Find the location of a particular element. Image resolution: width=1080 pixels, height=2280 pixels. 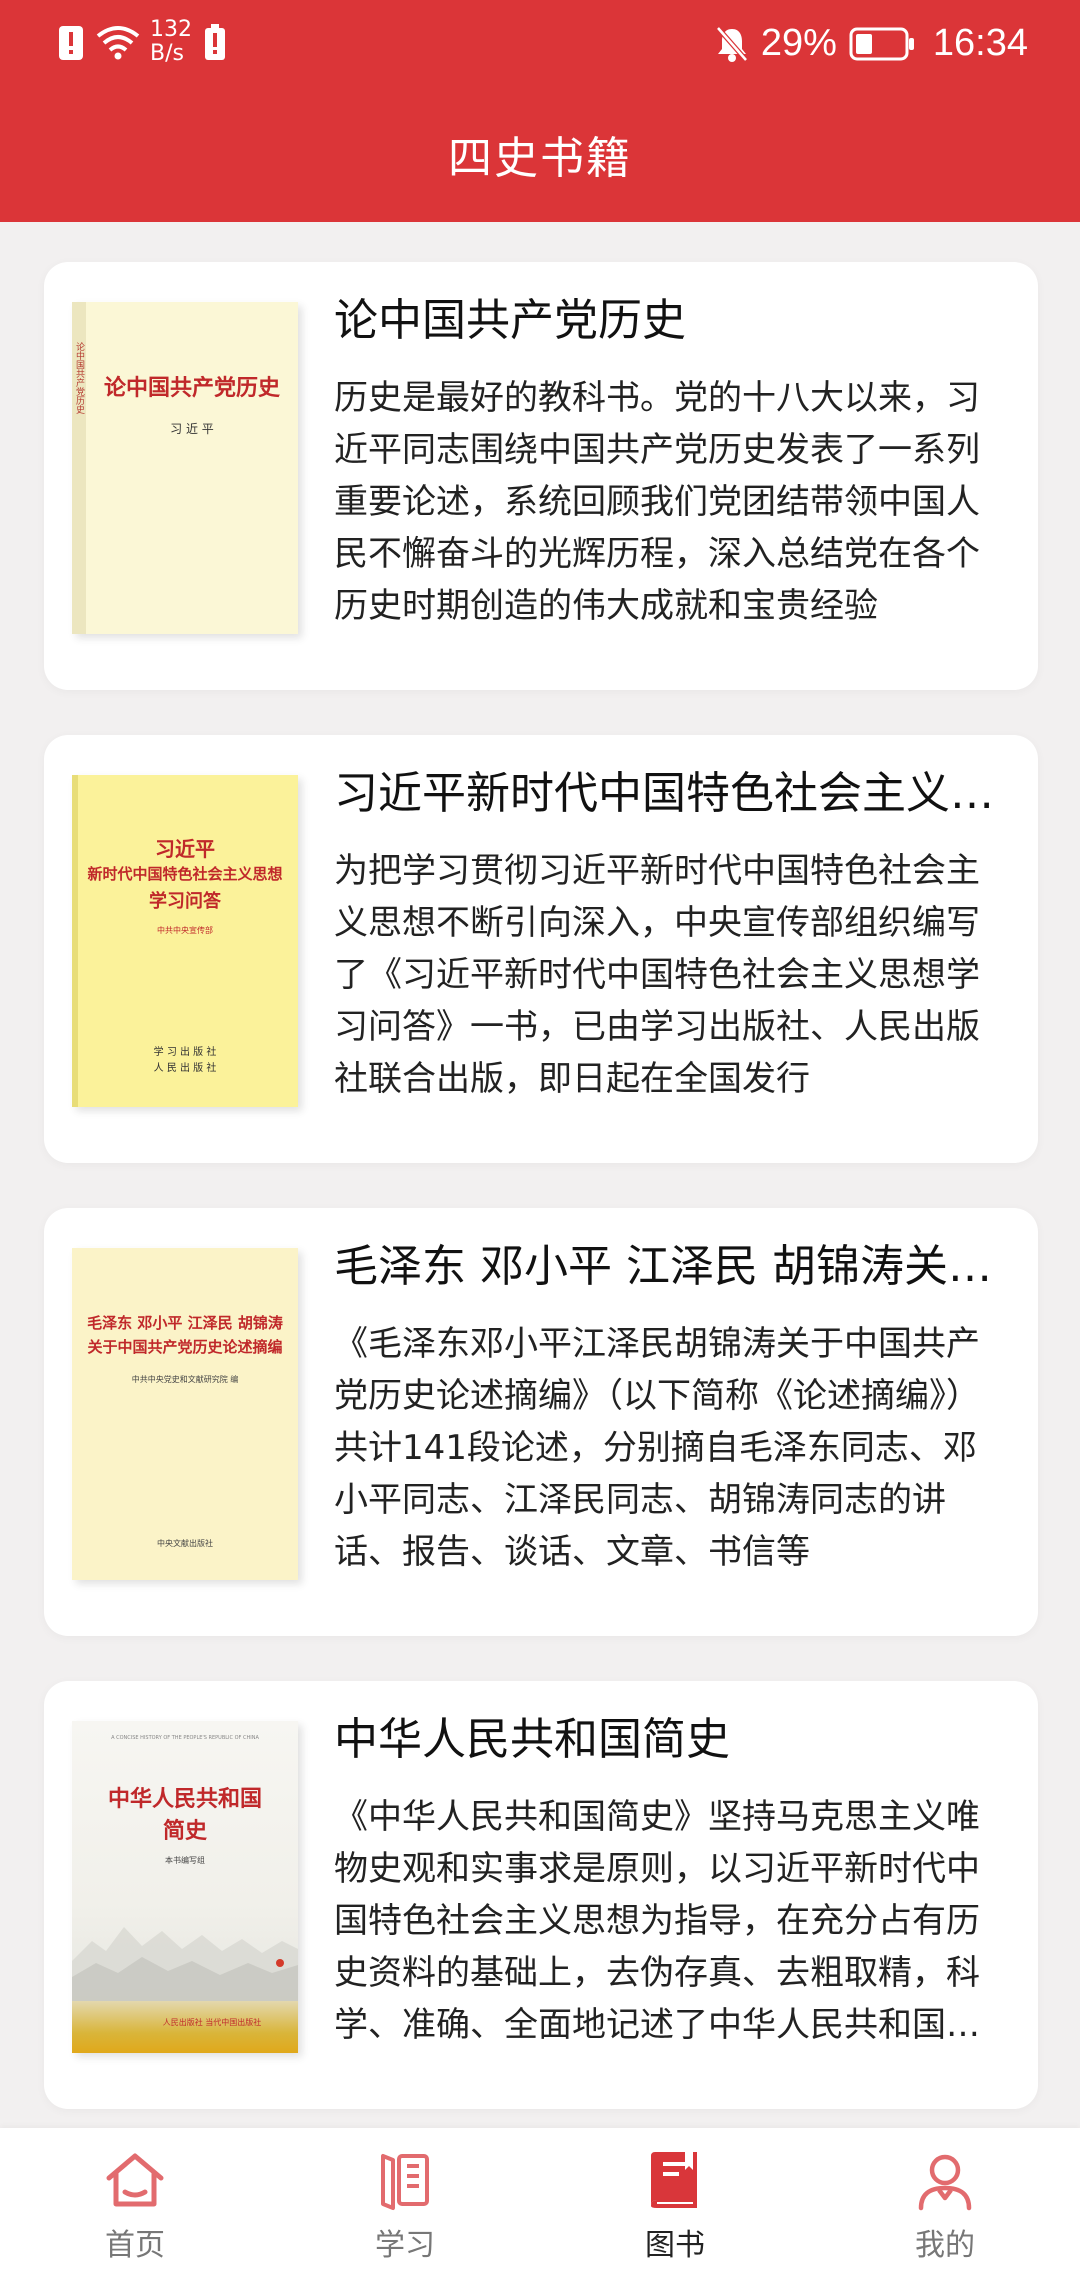

cover-author: 习 近 平 is located at coordinates (192, 429).